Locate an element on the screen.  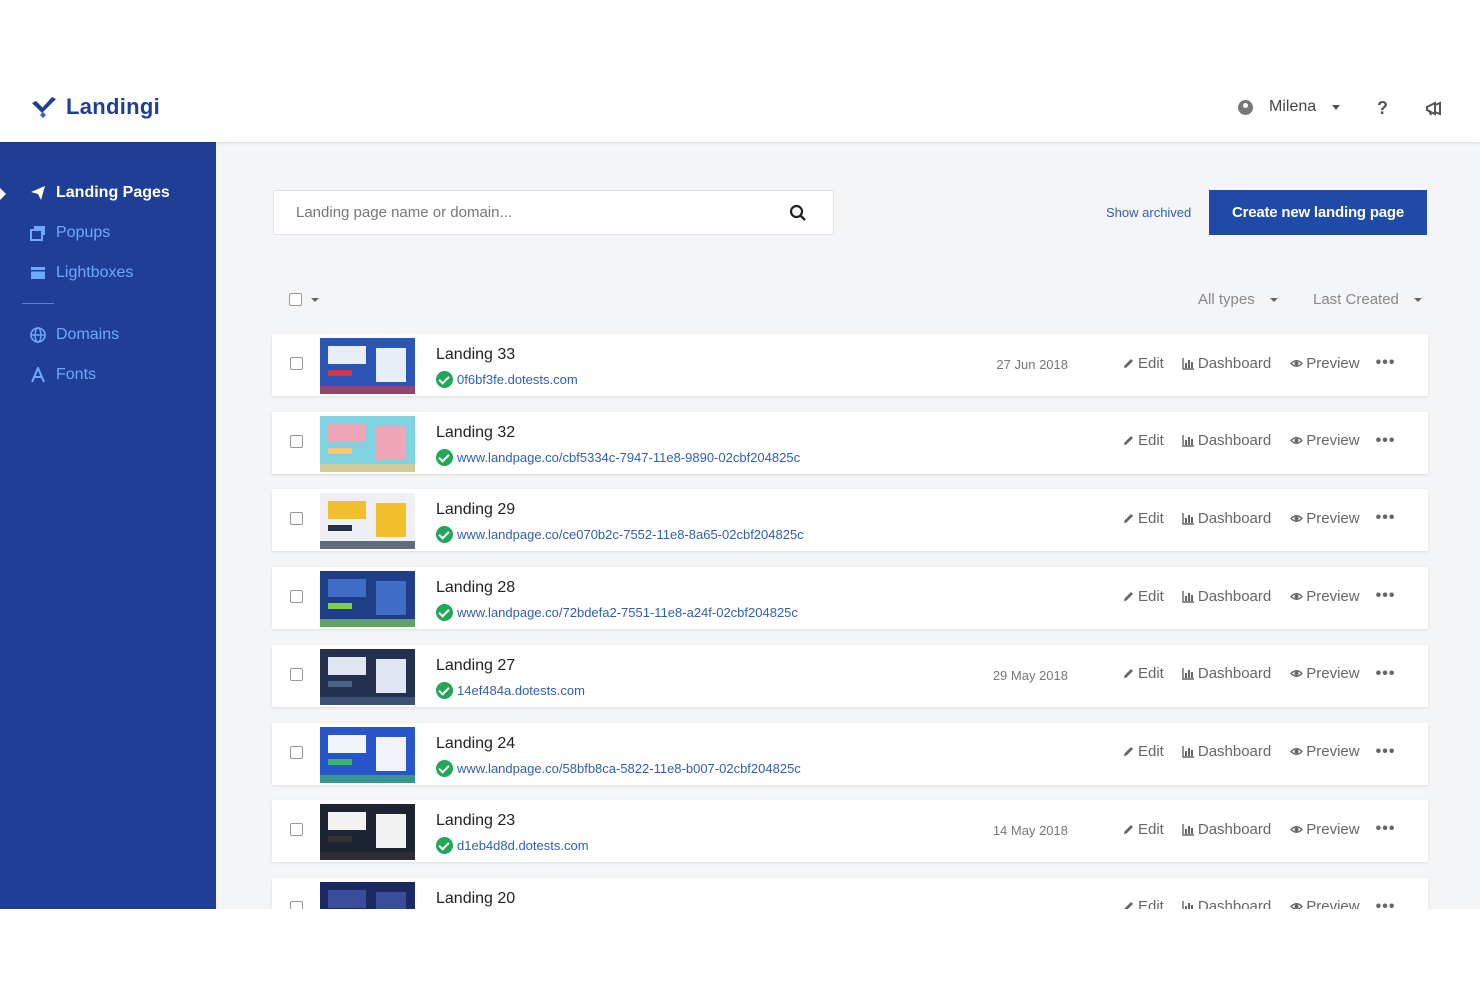
url-text: 0f6bf3fe.dotests.com is located at coordinates (517, 379).